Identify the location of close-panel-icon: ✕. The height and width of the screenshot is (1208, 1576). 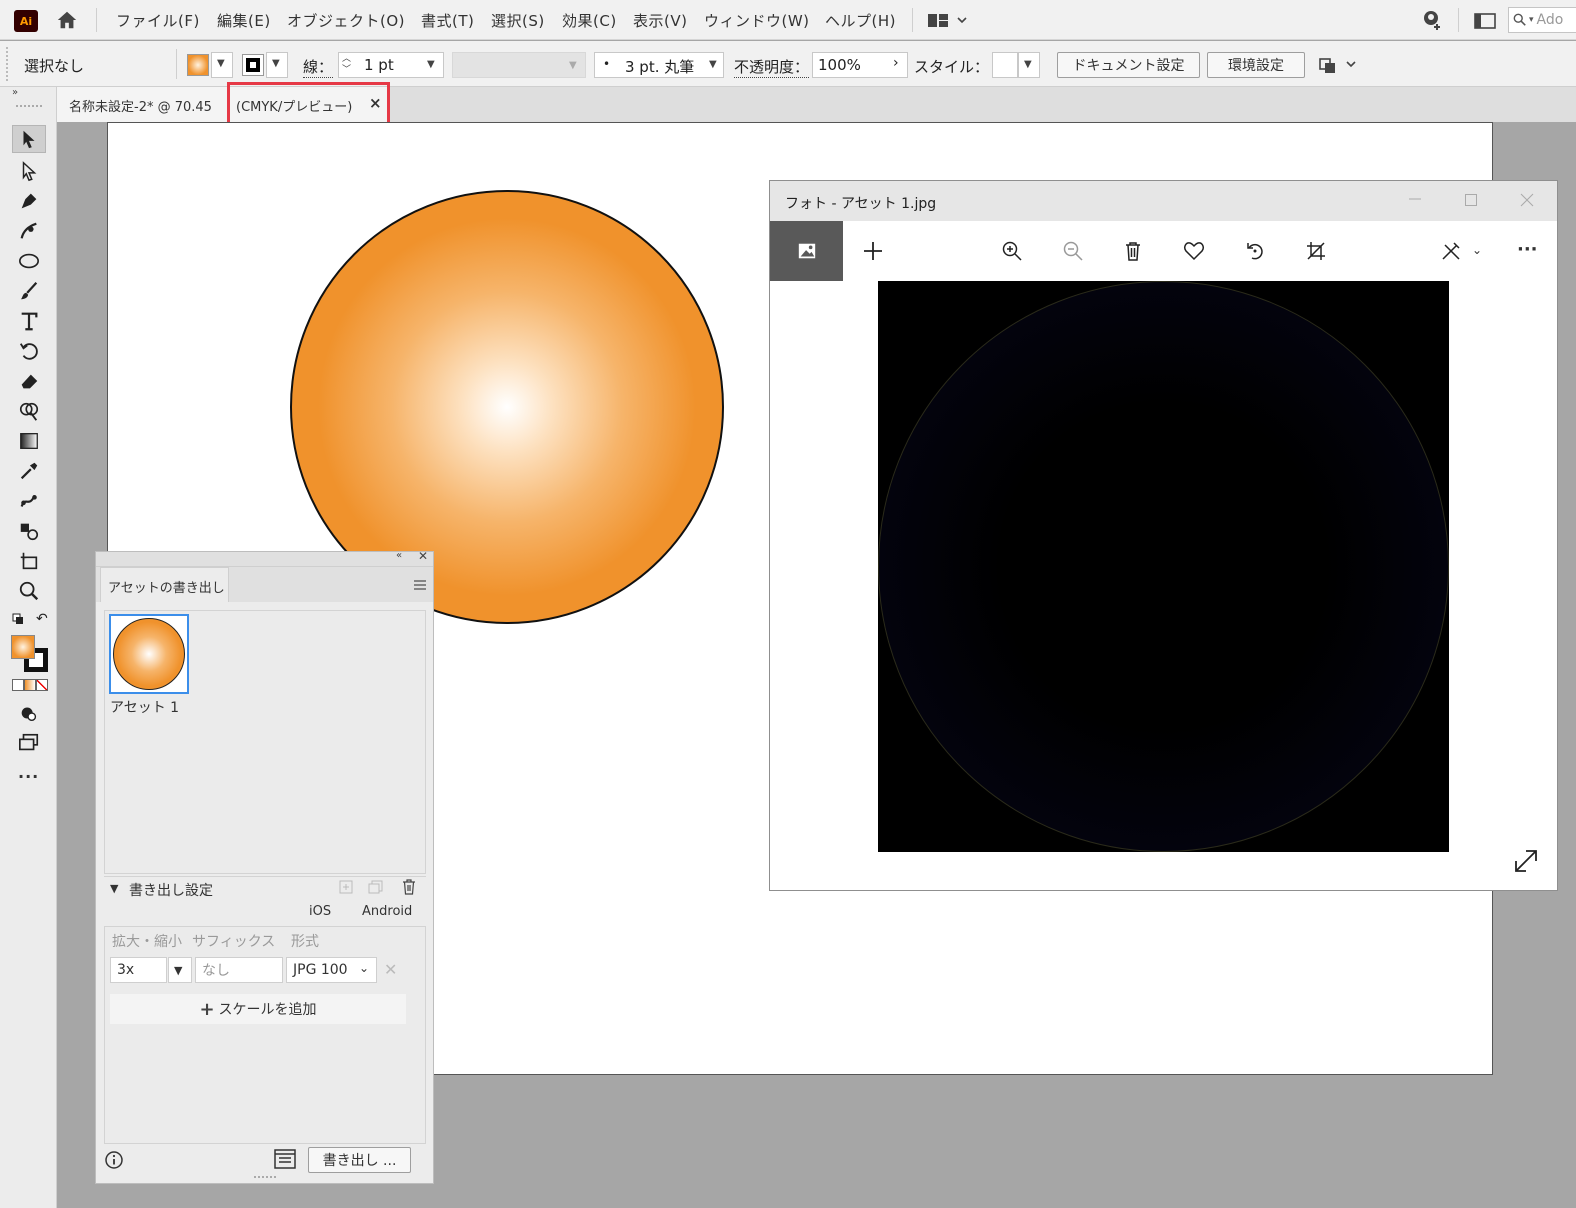
(423, 556).